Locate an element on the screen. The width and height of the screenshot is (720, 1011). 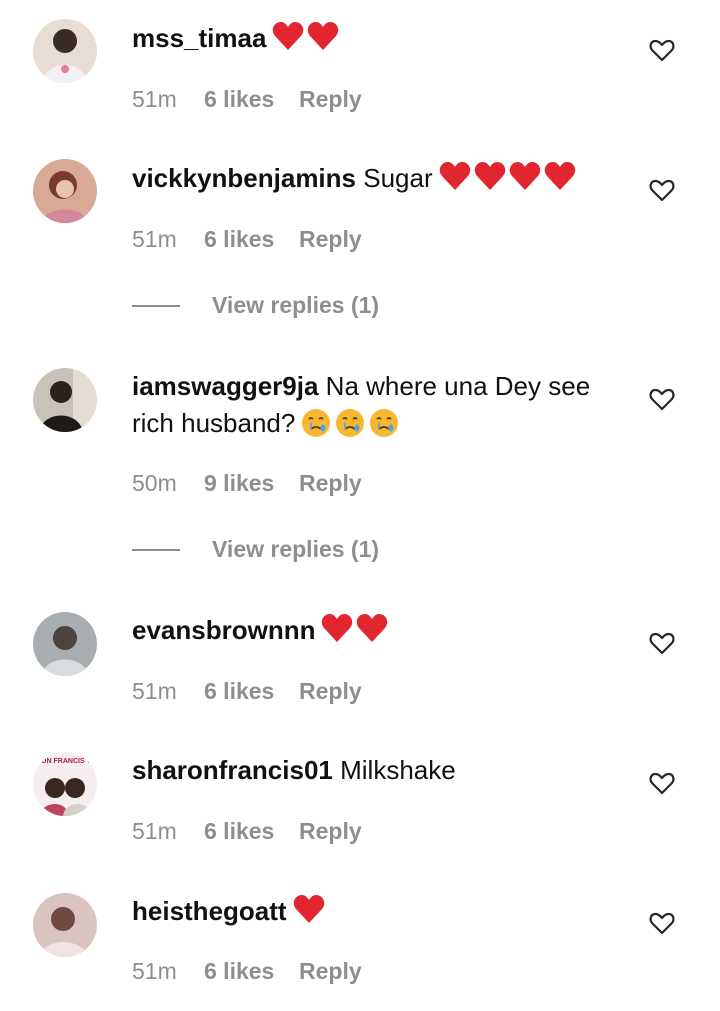
comment-message-line2: rich husband? is located at coordinates (214, 423).